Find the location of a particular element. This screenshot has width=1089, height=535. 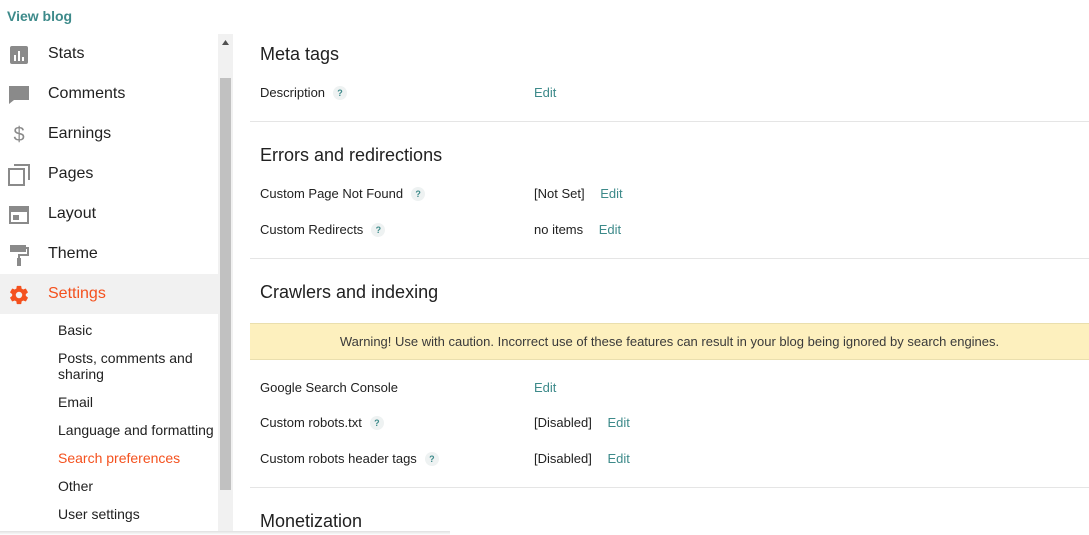

section-title-monetization: Monetization is located at coordinates (311, 521).